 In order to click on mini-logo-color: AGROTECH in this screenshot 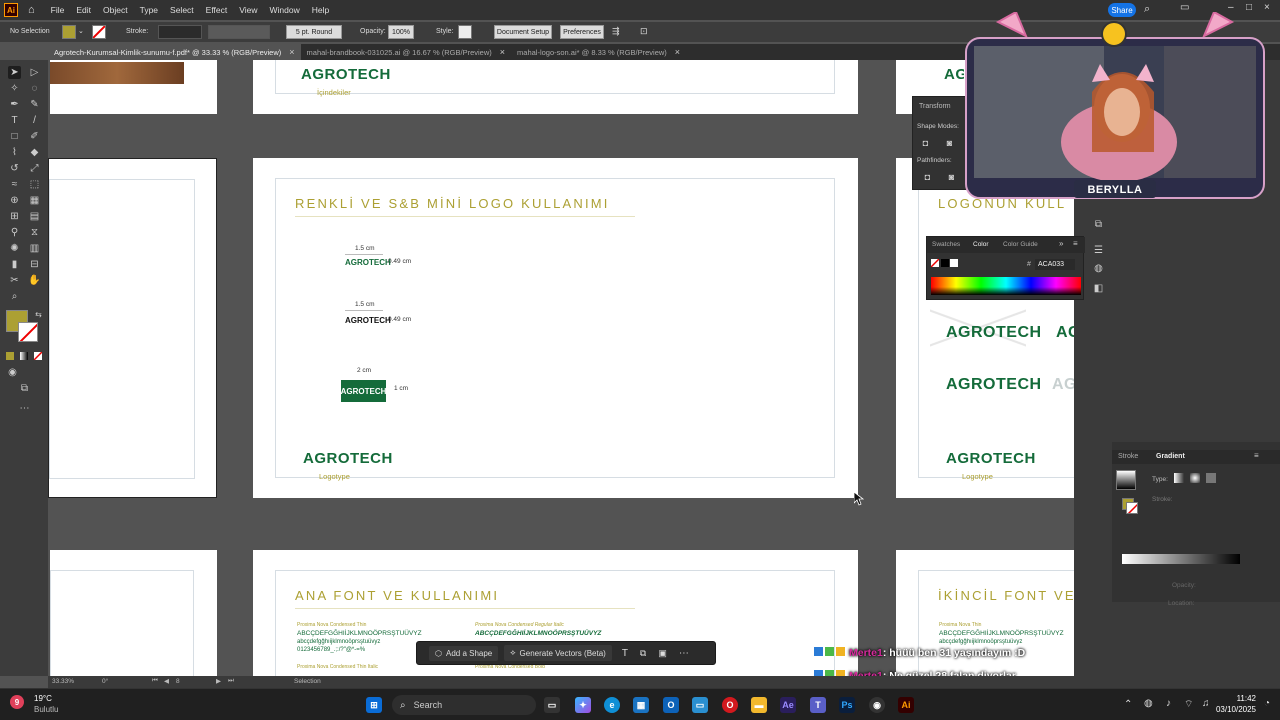, I will do `click(368, 262)`.